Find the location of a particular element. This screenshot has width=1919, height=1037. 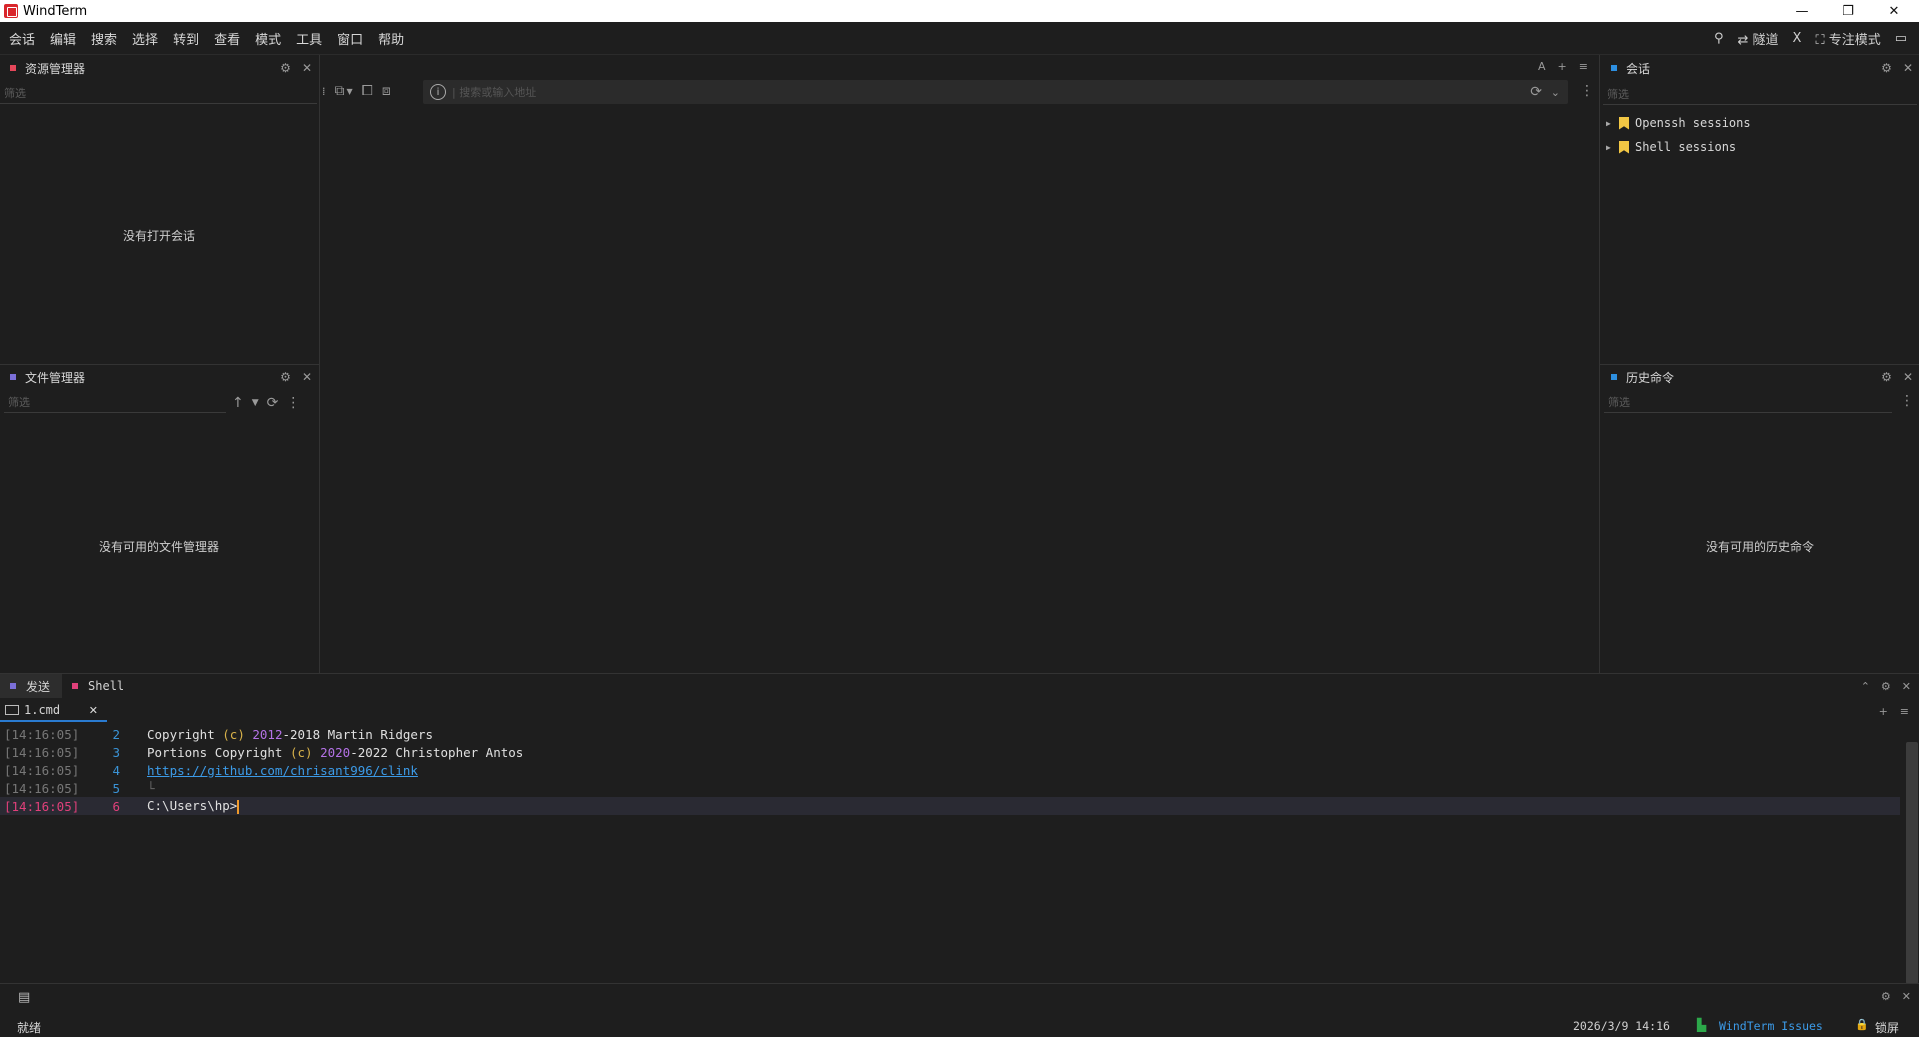

sessions-filter-input: 筛选 is located at coordinates (1760, 95).